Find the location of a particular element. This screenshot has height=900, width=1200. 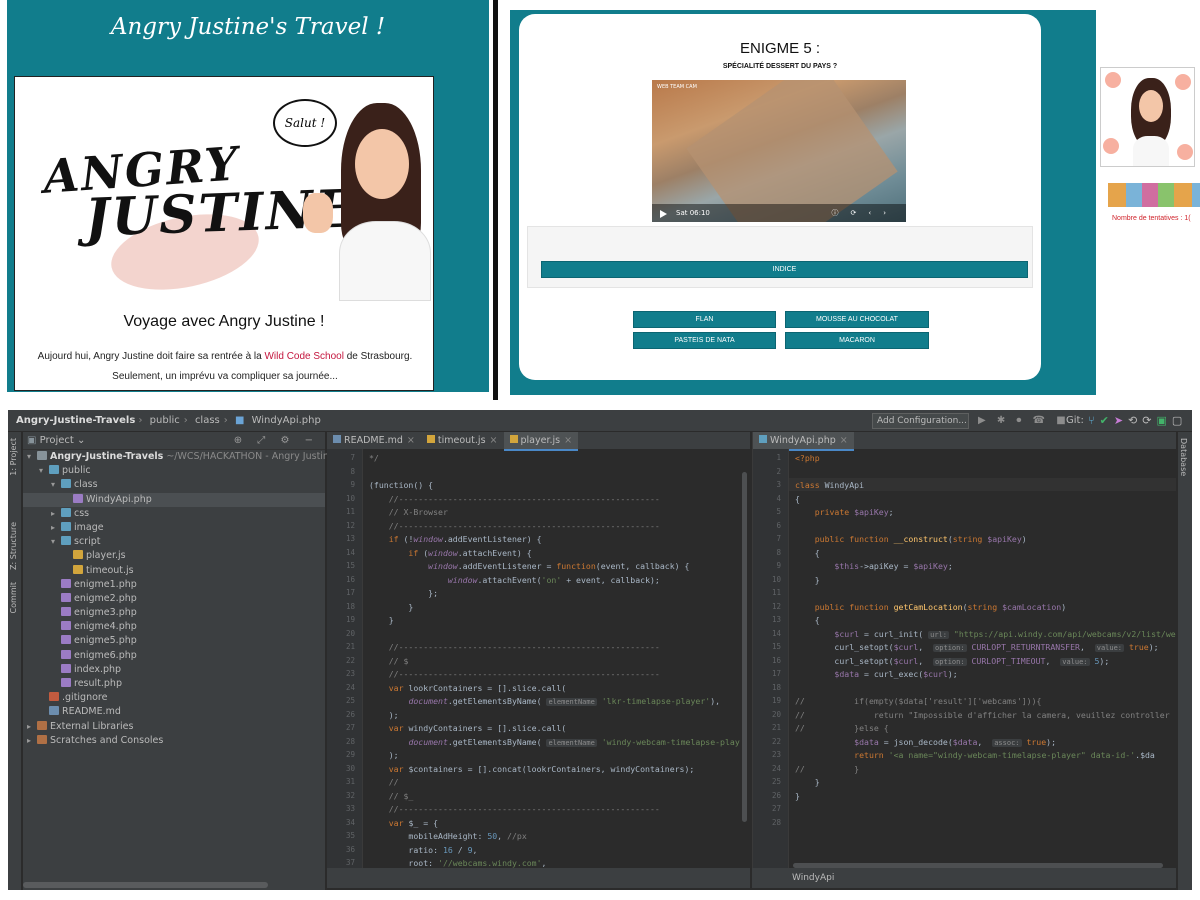

video-control-icons: ⓘ⟳‹› is located at coordinates (865, 213).